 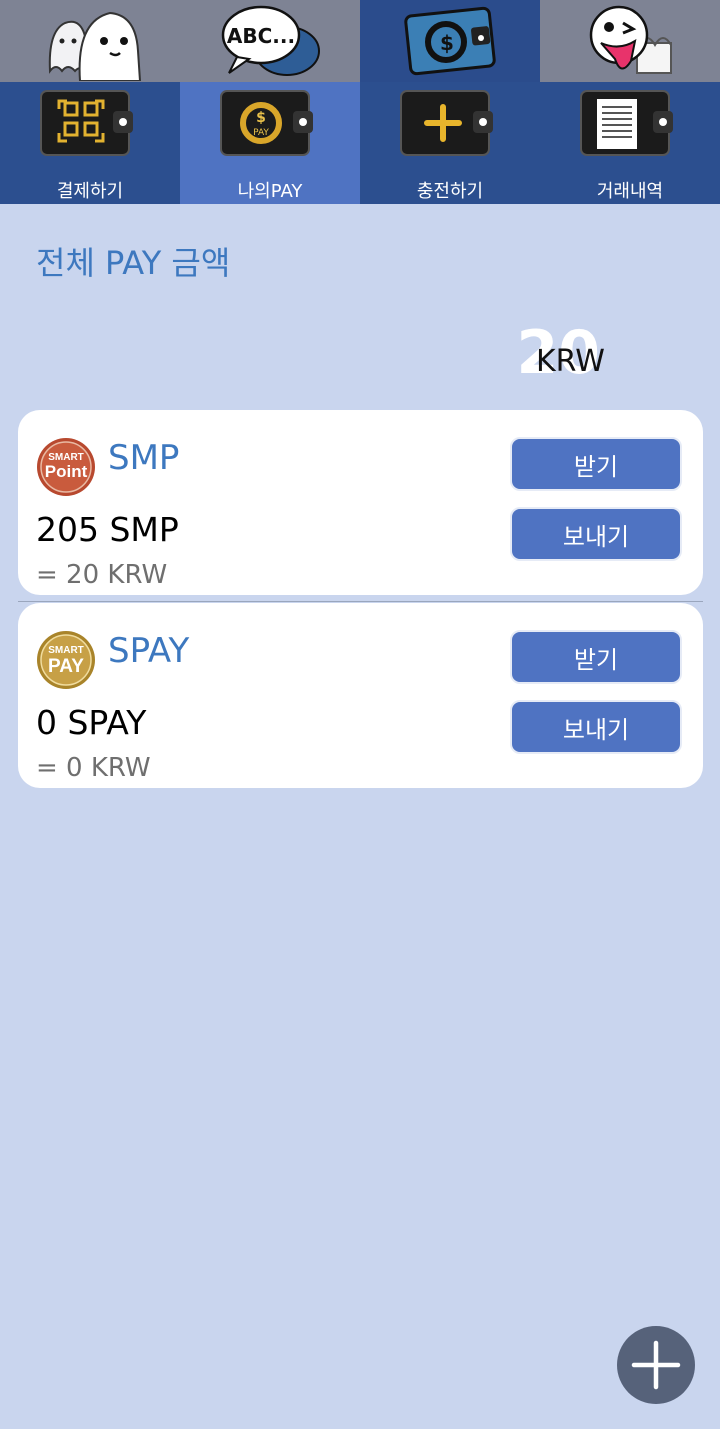 I want to click on tab-charge: 충전하기, so click(x=450, y=143).